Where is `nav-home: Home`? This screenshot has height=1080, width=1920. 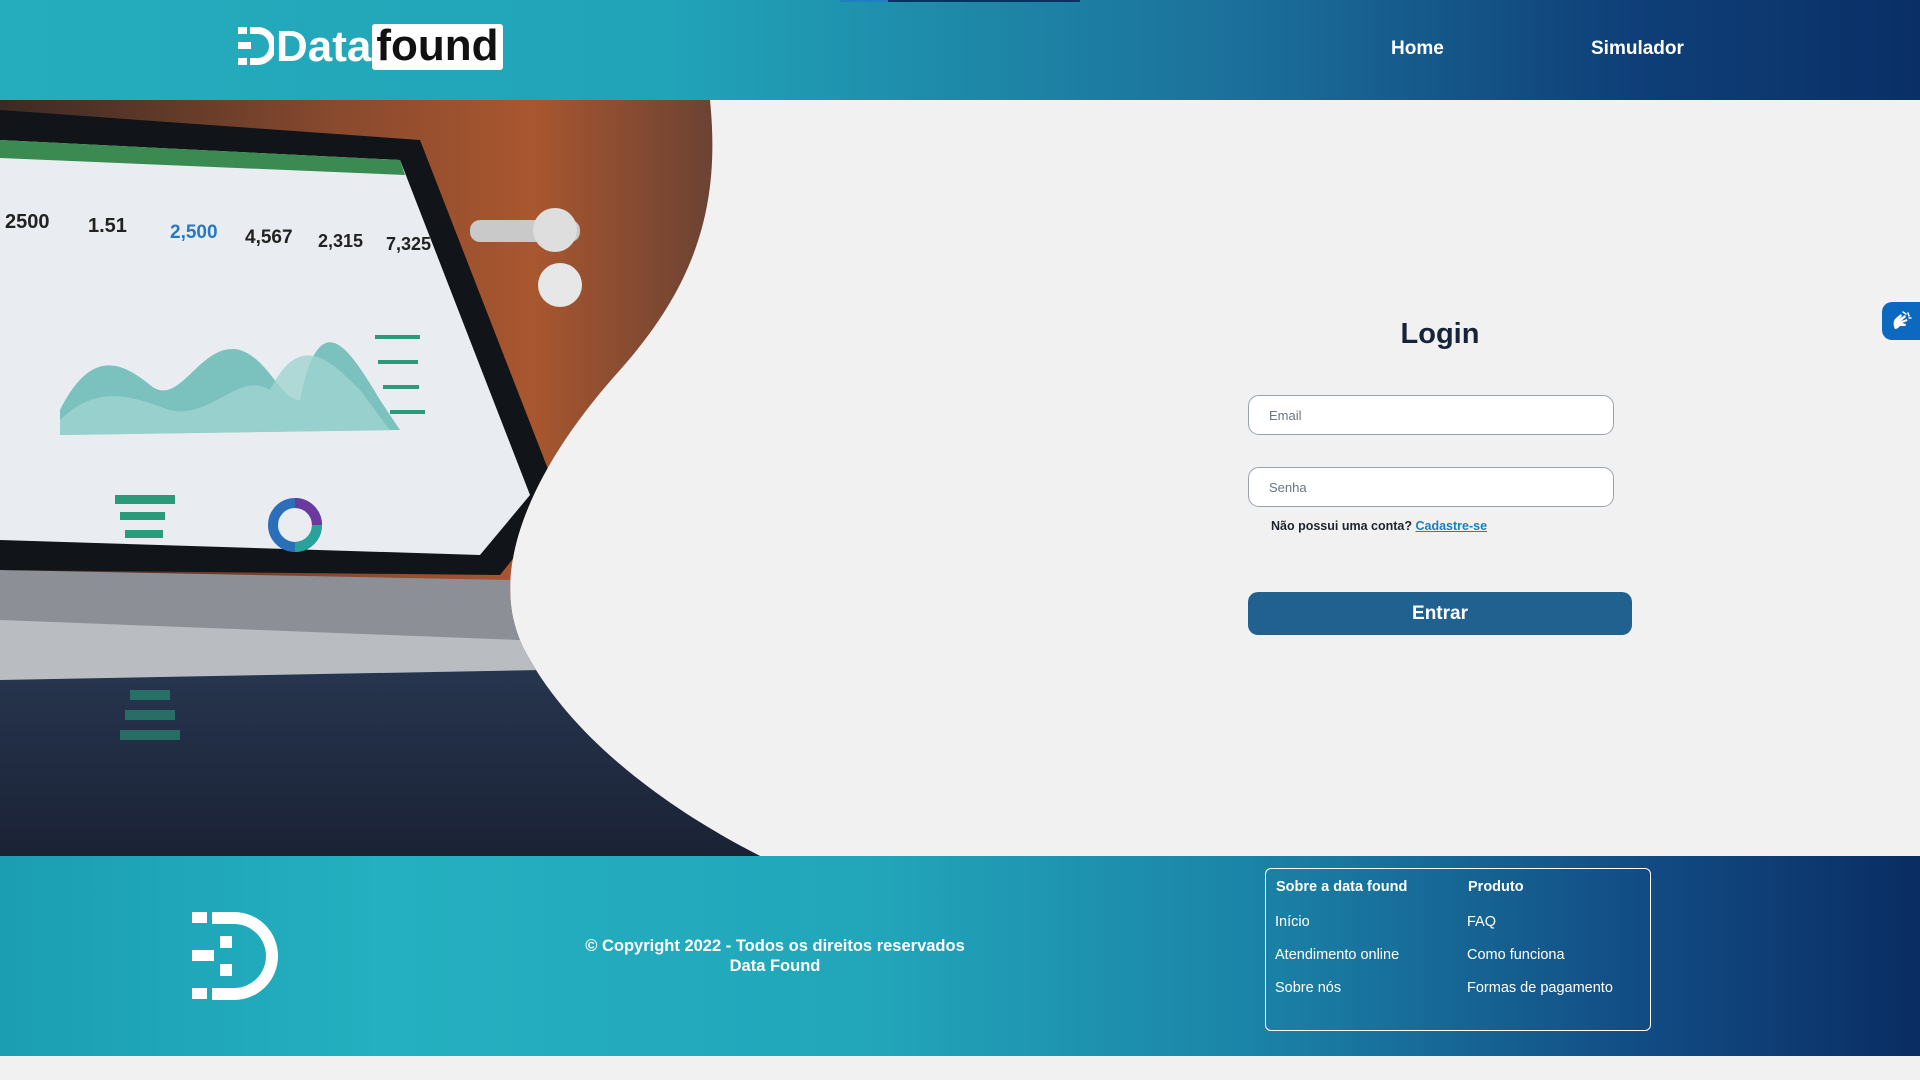 nav-home: Home is located at coordinates (1417, 49).